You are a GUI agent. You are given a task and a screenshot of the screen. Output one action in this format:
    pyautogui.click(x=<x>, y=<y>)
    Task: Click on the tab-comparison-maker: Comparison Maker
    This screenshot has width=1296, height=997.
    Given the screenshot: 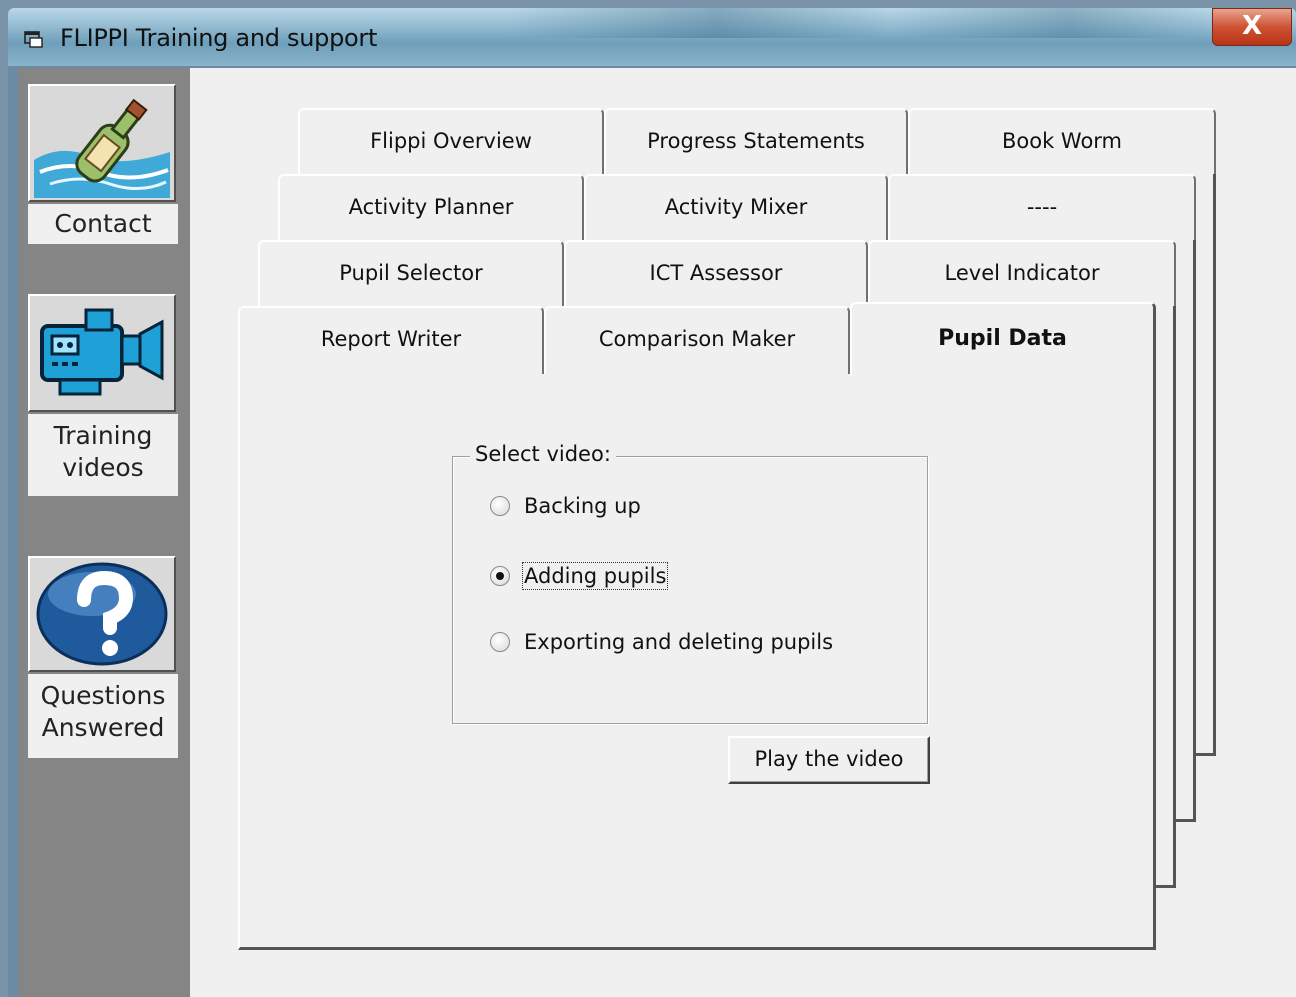 What is the action you would take?
    pyautogui.click(x=697, y=340)
    